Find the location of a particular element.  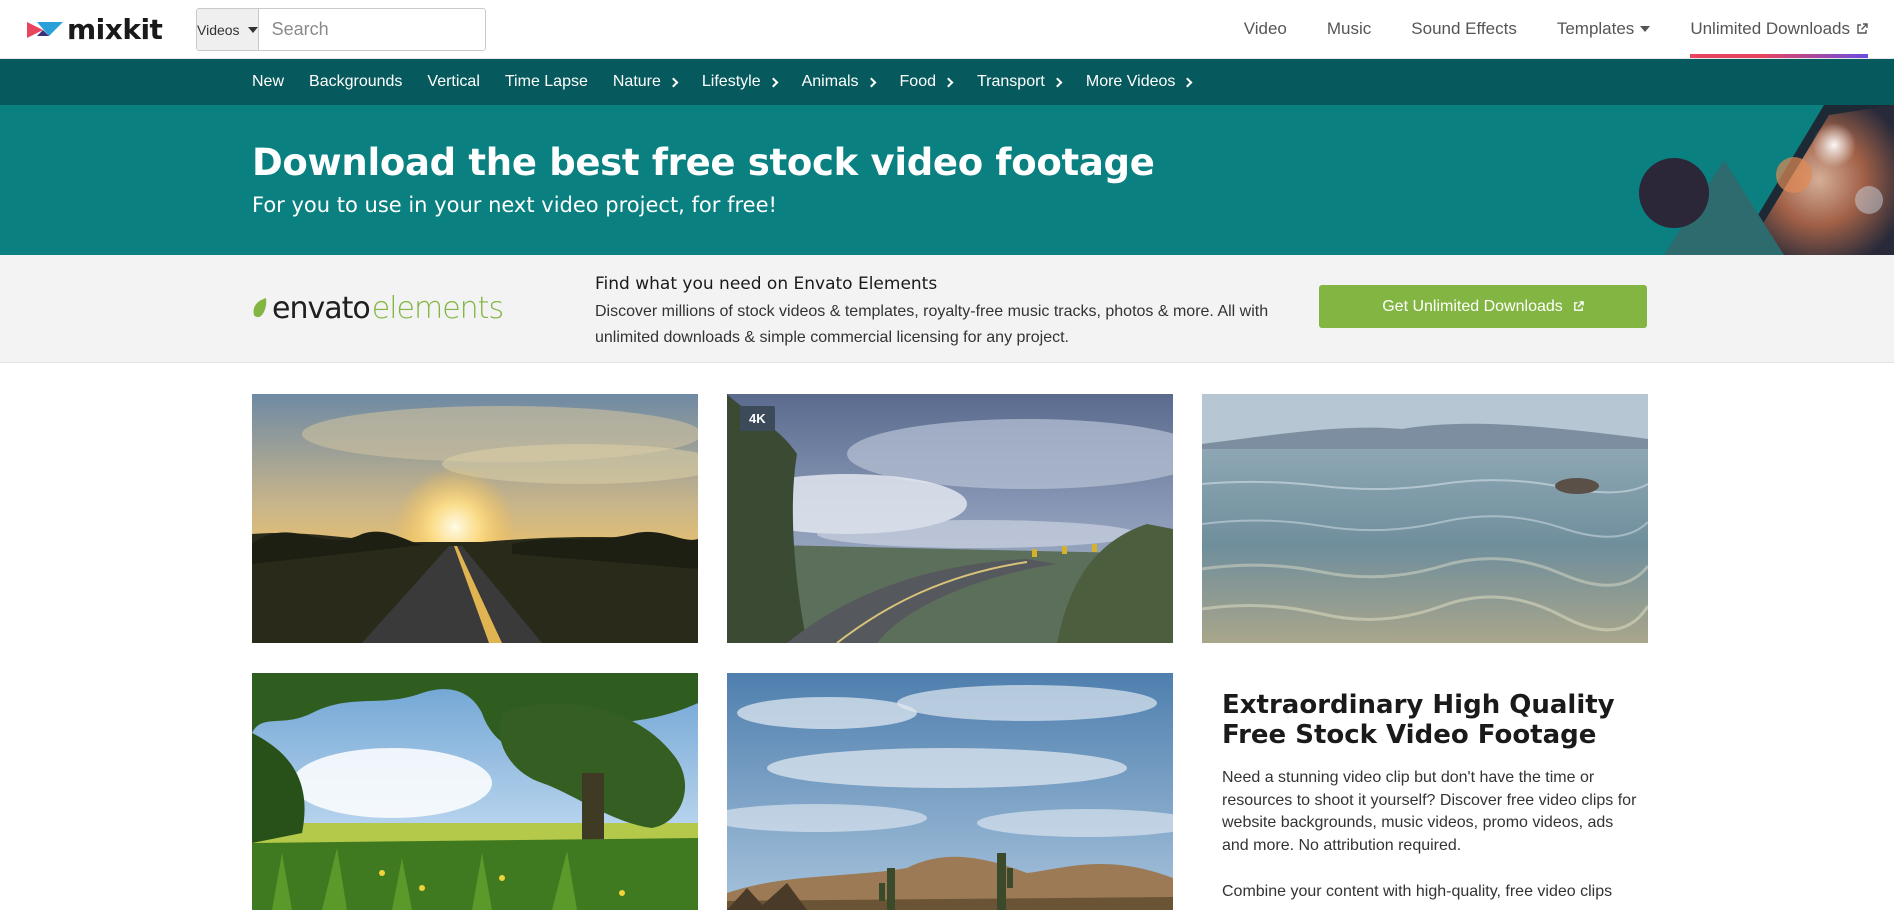

video-thumbnail-green-field is located at coordinates (475, 791).